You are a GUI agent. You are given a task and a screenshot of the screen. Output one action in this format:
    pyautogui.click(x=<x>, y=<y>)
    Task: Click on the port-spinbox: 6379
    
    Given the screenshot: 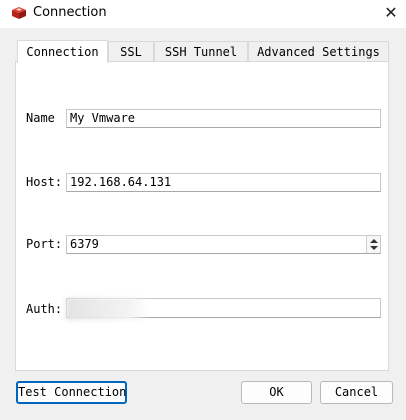 What is the action you would take?
    pyautogui.click(x=223, y=244)
    